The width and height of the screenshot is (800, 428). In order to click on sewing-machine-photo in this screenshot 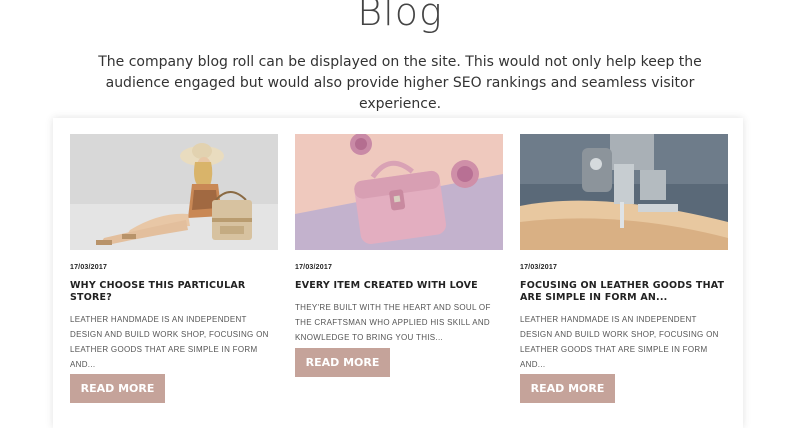, I will do `click(624, 192)`.